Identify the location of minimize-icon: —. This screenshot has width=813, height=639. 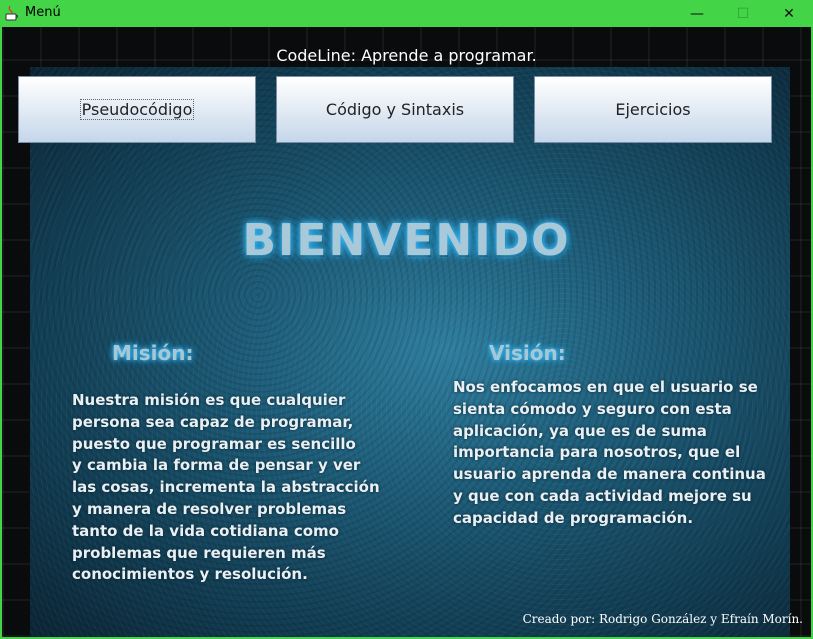
(697, 13).